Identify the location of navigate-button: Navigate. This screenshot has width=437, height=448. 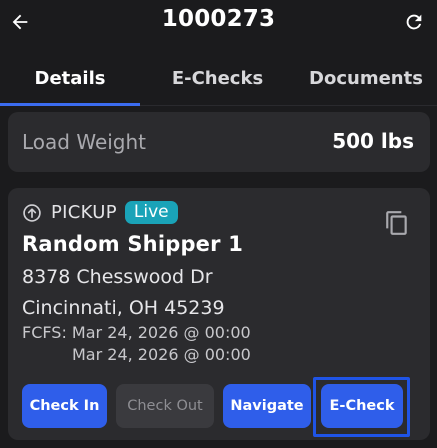
(267, 406).